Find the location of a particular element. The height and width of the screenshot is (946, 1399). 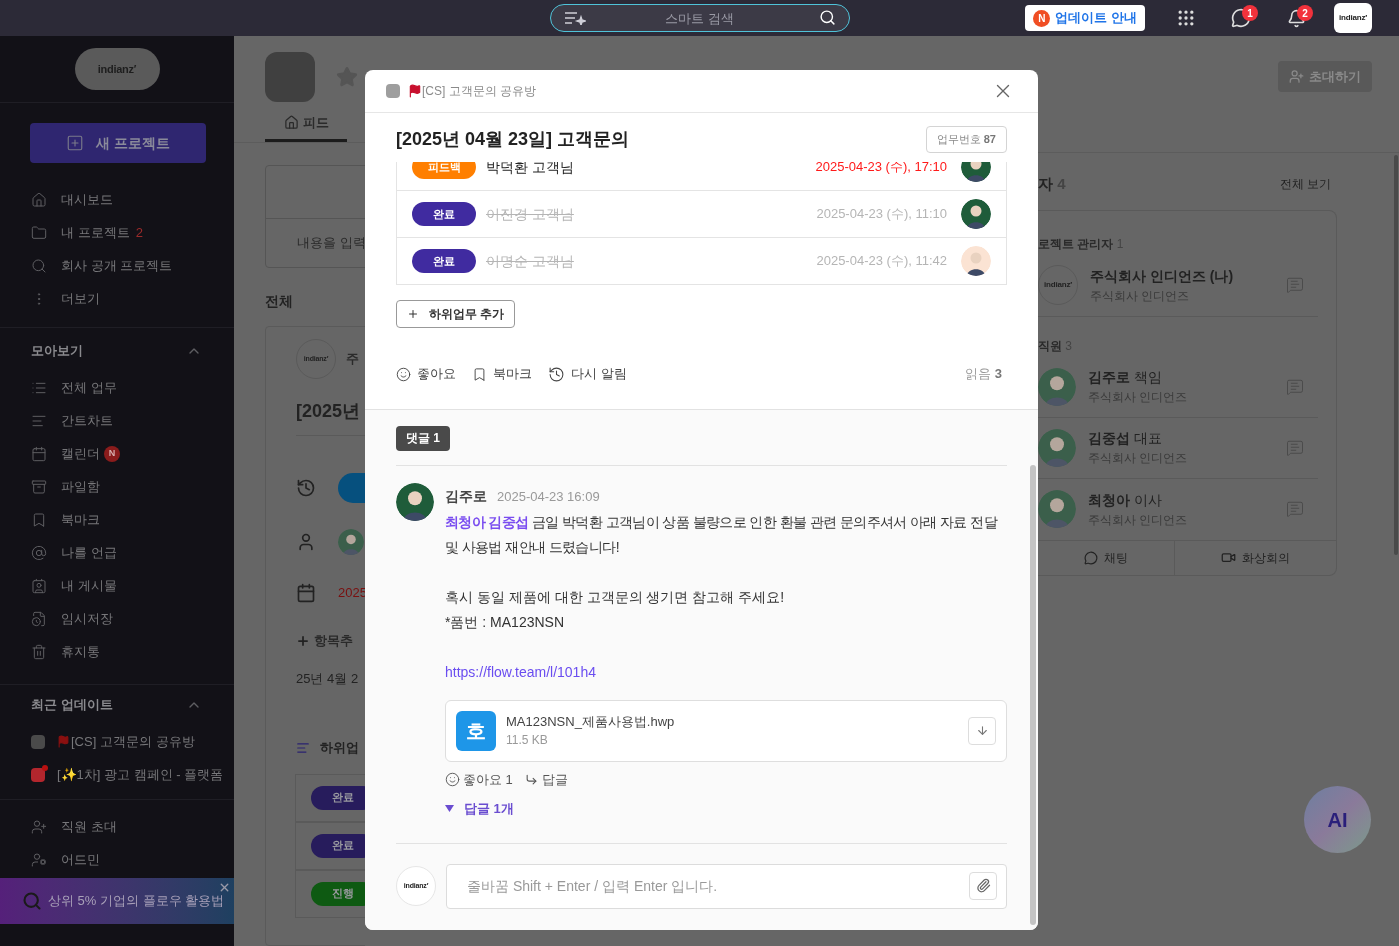

project-color is located at coordinates (393, 91).